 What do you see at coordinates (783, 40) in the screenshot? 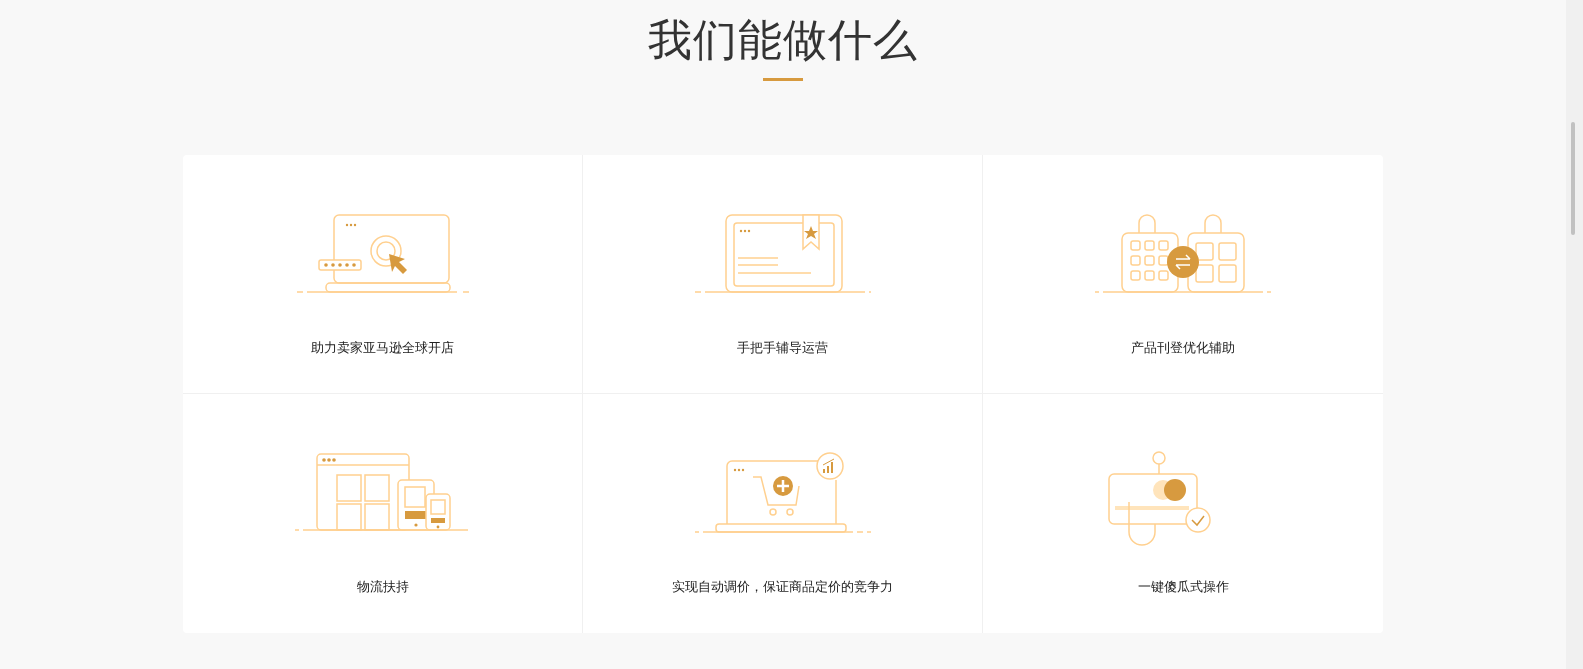
I see `section-title: 我们能做什么` at bounding box center [783, 40].